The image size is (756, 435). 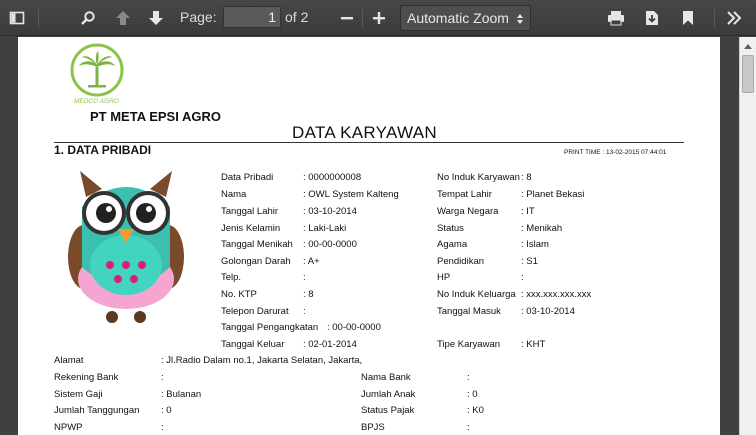 I want to click on field-label: Telepon Darurat, so click(x=255, y=311).